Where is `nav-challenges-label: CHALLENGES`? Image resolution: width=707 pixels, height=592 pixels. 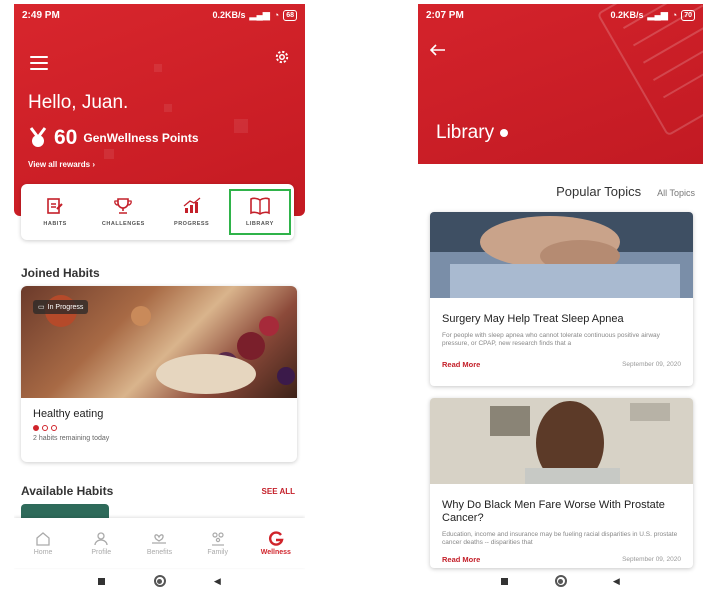
nav-challenges-label: CHALLENGES is located at coordinates (123, 224).